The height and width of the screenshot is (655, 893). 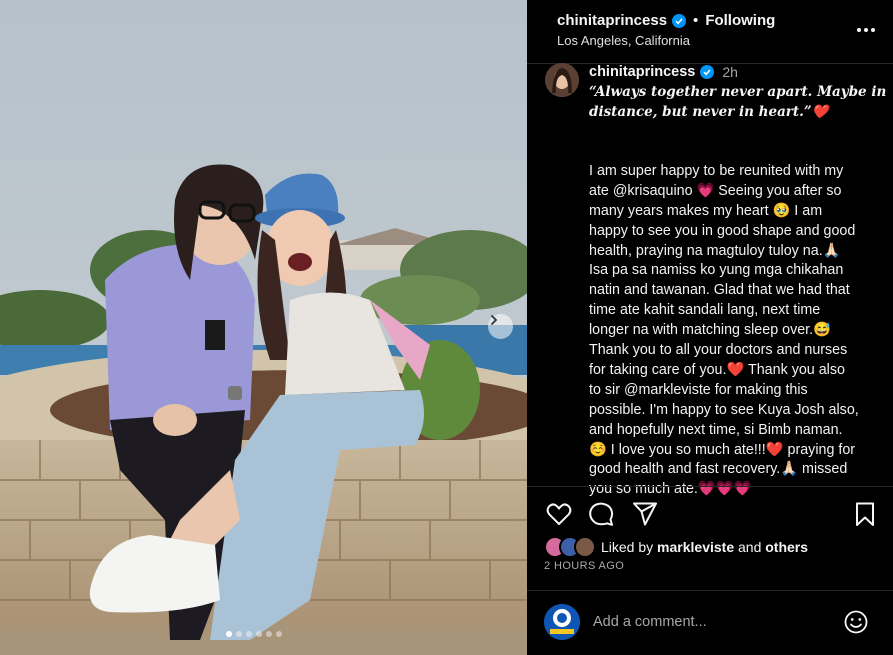 What do you see at coordinates (715, 190) in the screenshot?
I see `caption-line: ate @krisaquino 💗 Seeing you after so` at bounding box center [715, 190].